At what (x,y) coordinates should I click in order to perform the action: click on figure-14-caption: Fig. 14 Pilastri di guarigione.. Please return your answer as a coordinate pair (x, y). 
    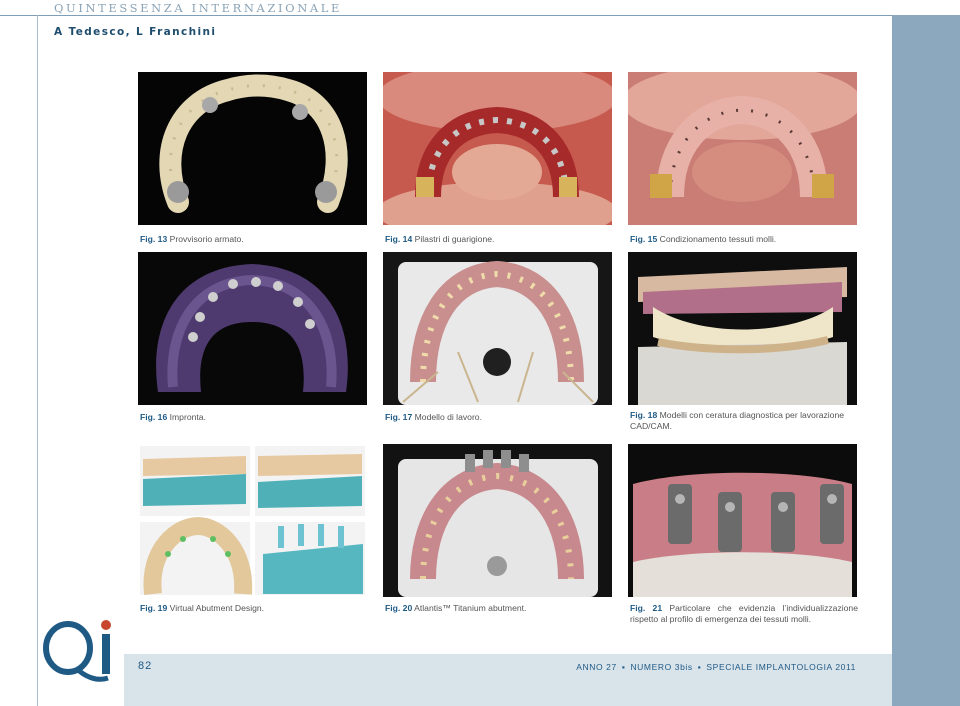
    Looking at the image, I should click on (440, 239).